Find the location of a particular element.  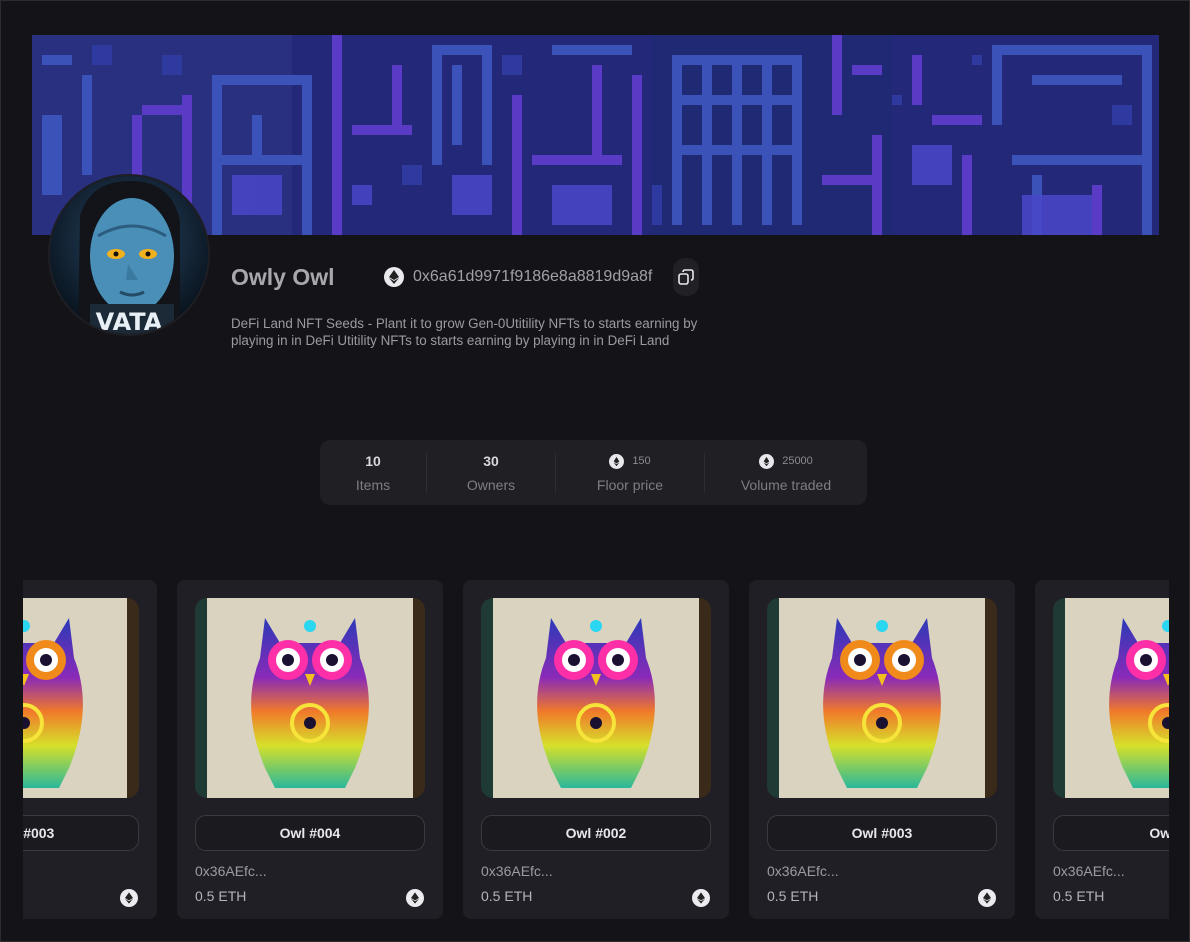

stat-items: 10 Items is located at coordinates (373, 472).